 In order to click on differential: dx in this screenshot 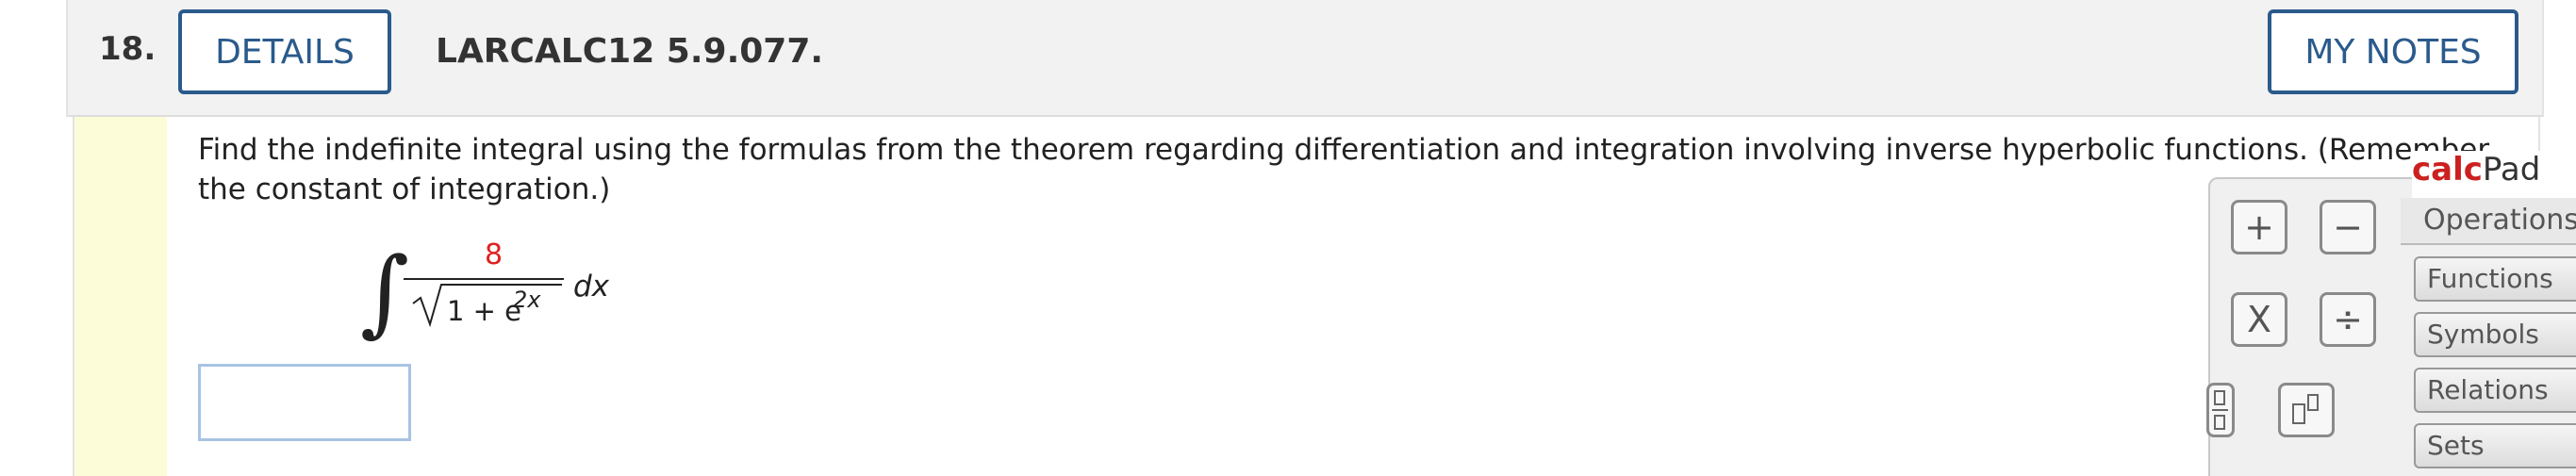, I will do `click(591, 287)`.